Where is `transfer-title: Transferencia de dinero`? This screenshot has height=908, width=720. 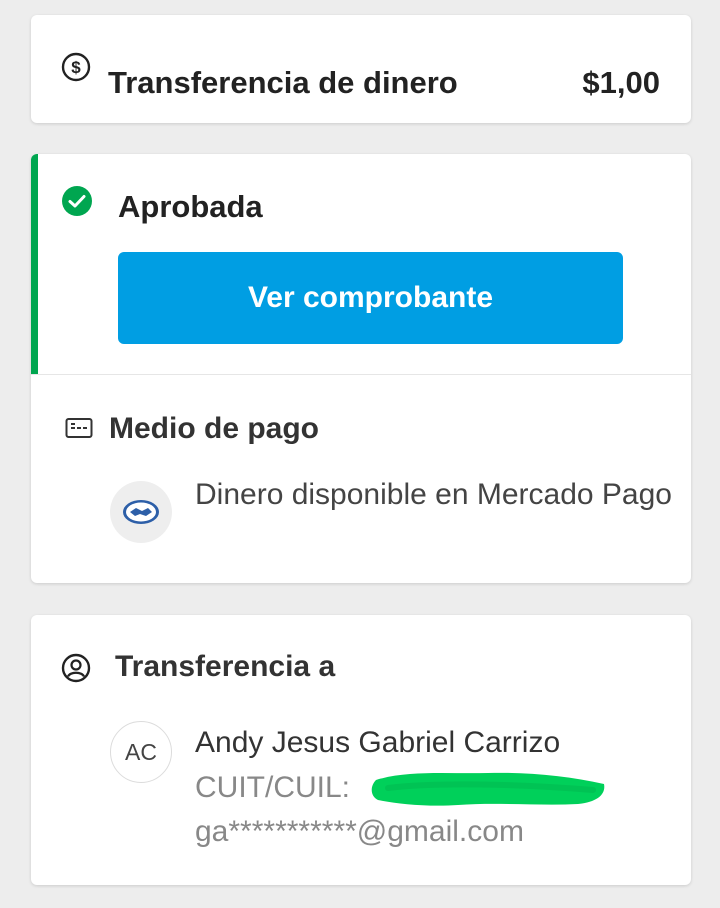 transfer-title: Transferencia de dinero is located at coordinates (283, 82).